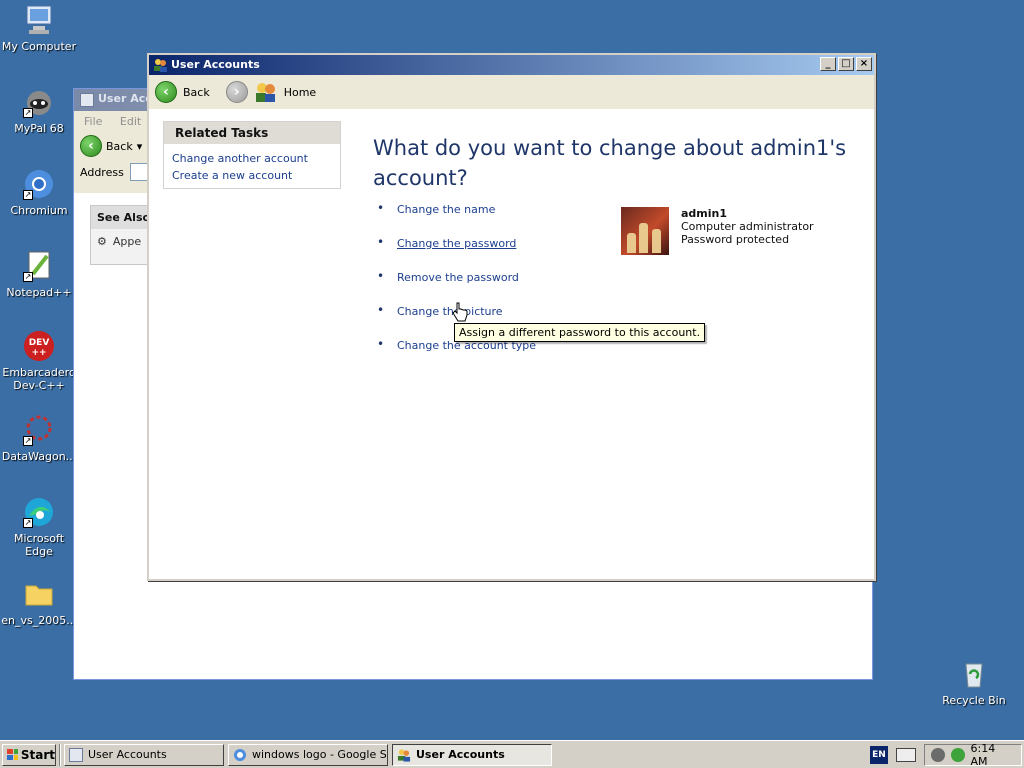  Describe the element at coordinates (735, 239) in the screenshot. I see `account-status: Password protected` at that location.